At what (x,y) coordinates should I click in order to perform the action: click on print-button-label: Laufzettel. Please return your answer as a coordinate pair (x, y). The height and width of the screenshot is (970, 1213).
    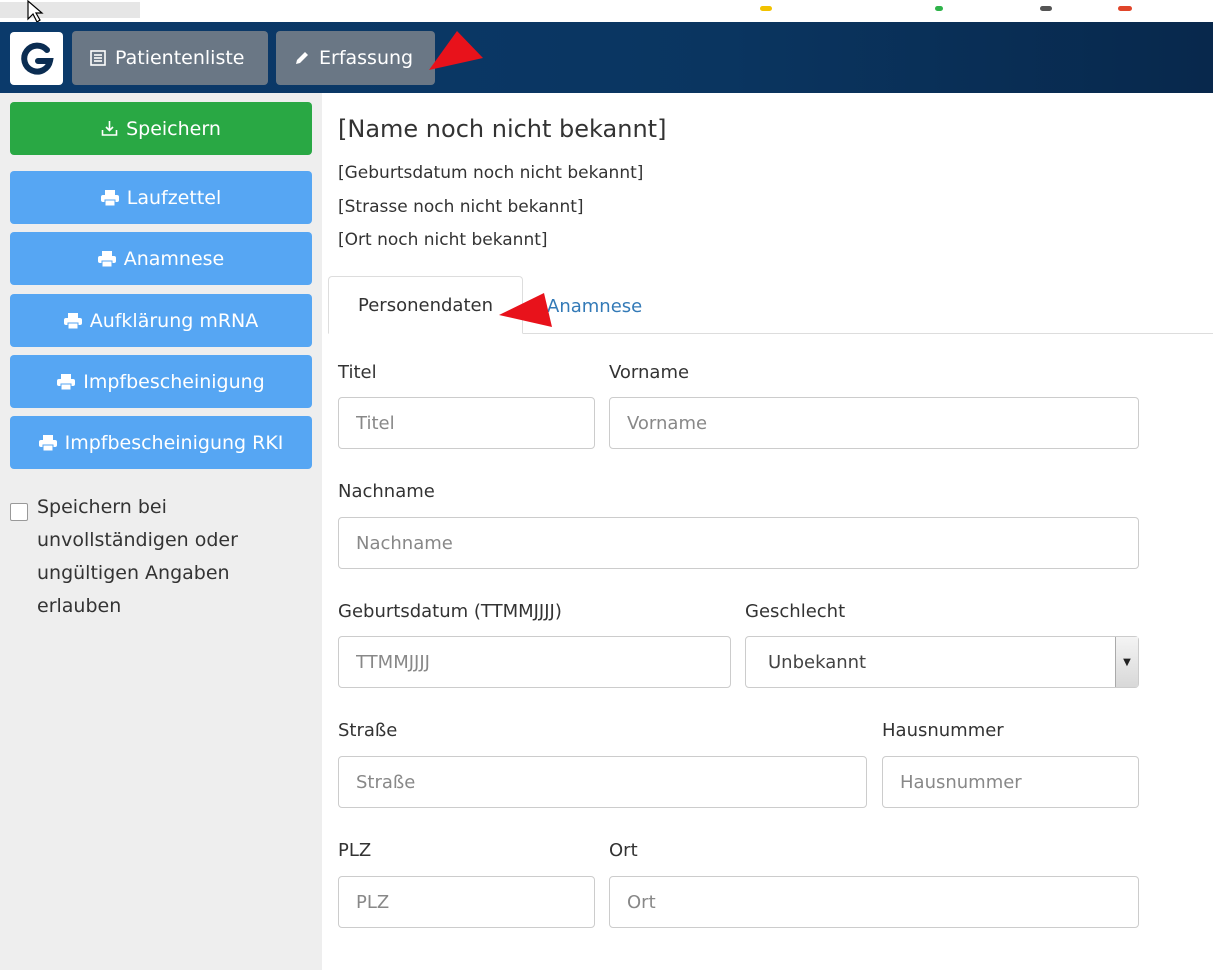
    Looking at the image, I should click on (174, 197).